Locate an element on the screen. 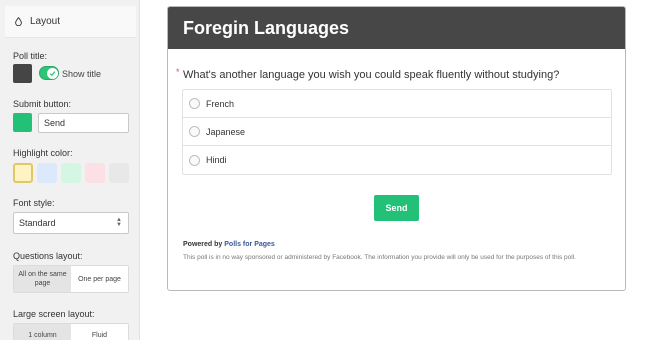  show-title-toggle is located at coordinates (49, 73).